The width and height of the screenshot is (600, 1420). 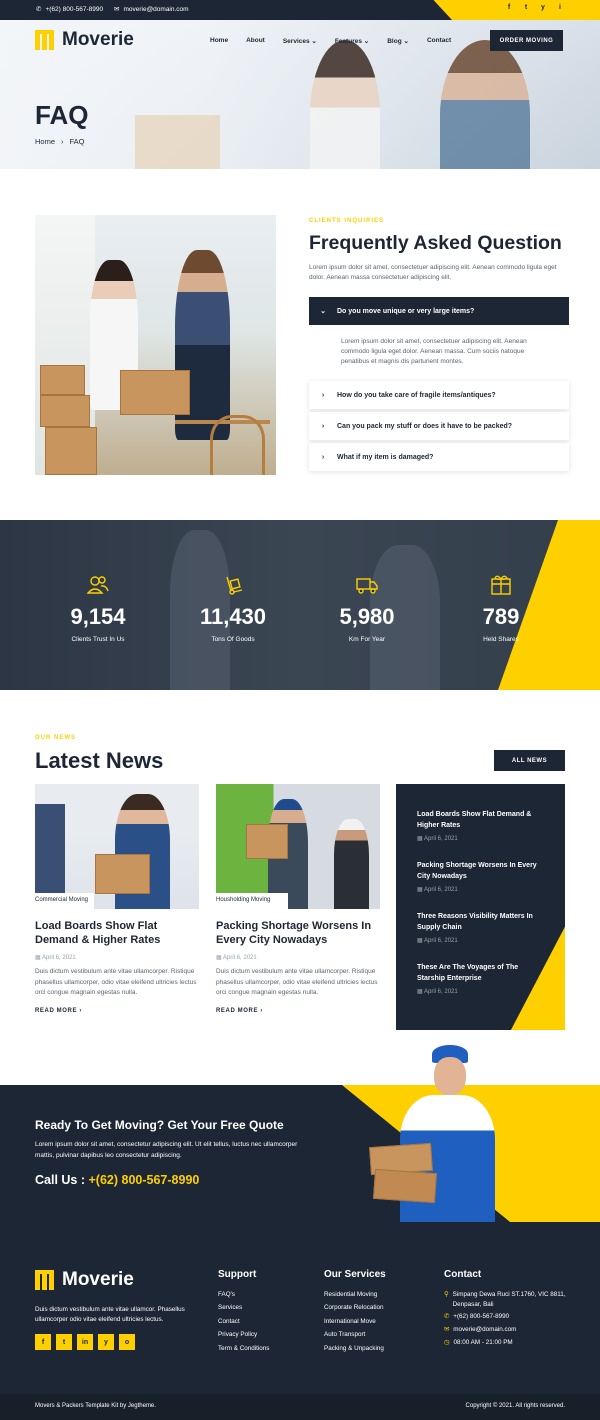 I want to click on footer-email: ✉ moverie@domain.com, so click(x=480, y=1329).